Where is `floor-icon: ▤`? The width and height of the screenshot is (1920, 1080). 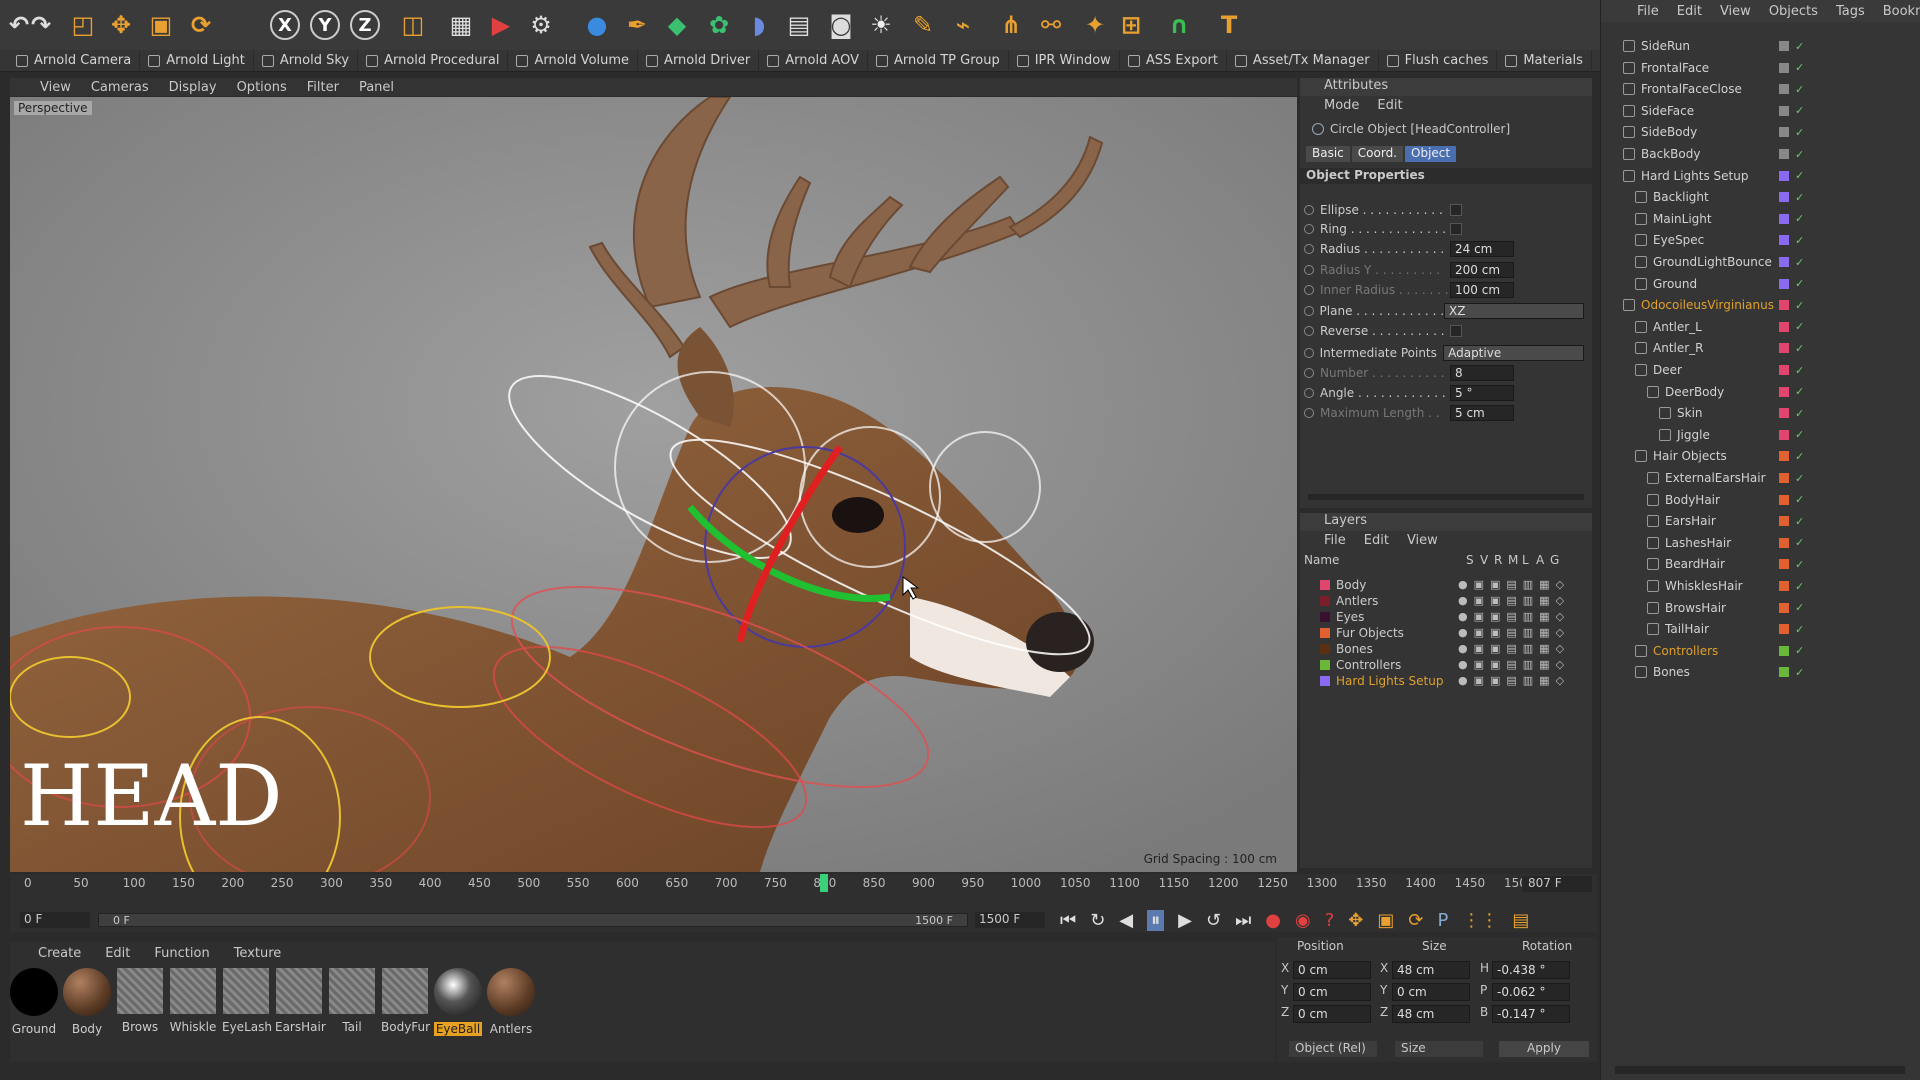 floor-icon: ▤ is located at coordinates (799, 25).